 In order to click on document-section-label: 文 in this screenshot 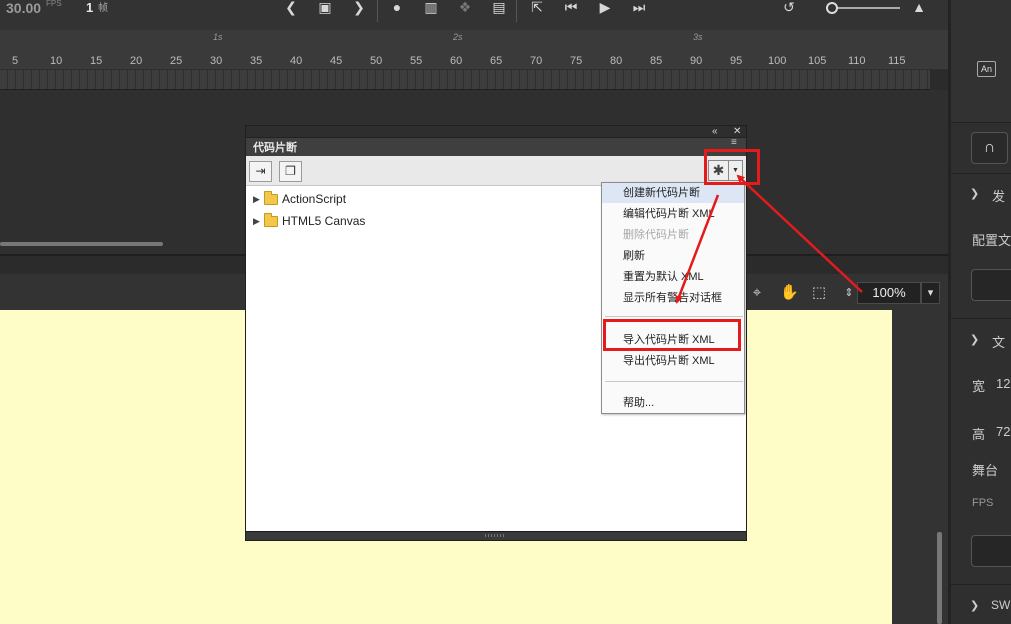, I will do `click(998, 341)`.